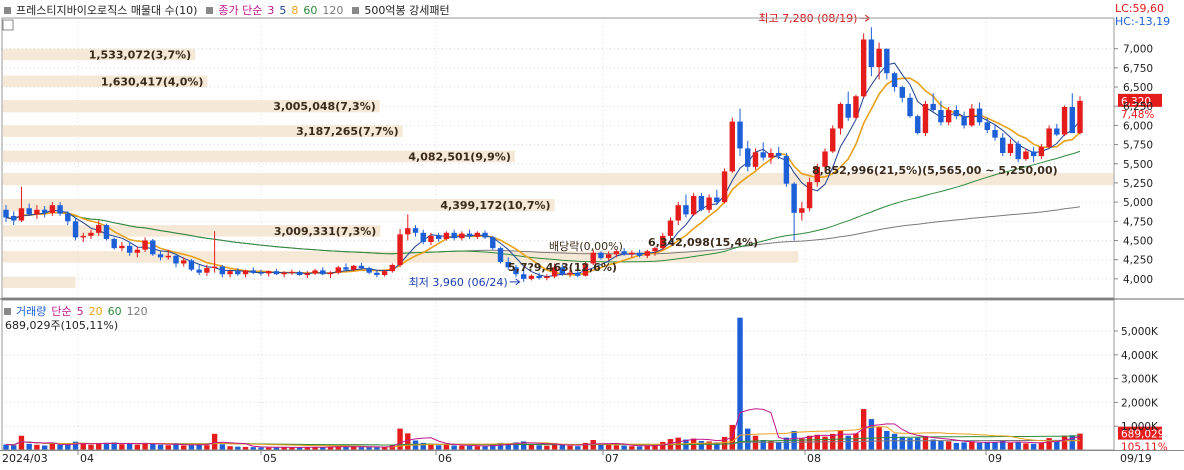 Image resolution: width=1184 pixels, height=470 pixels. What do you see at coordinates (1140, 427) in the screenshot?
I see `volume-tick-label: 1,000K` at bounding box center [1140, 427].